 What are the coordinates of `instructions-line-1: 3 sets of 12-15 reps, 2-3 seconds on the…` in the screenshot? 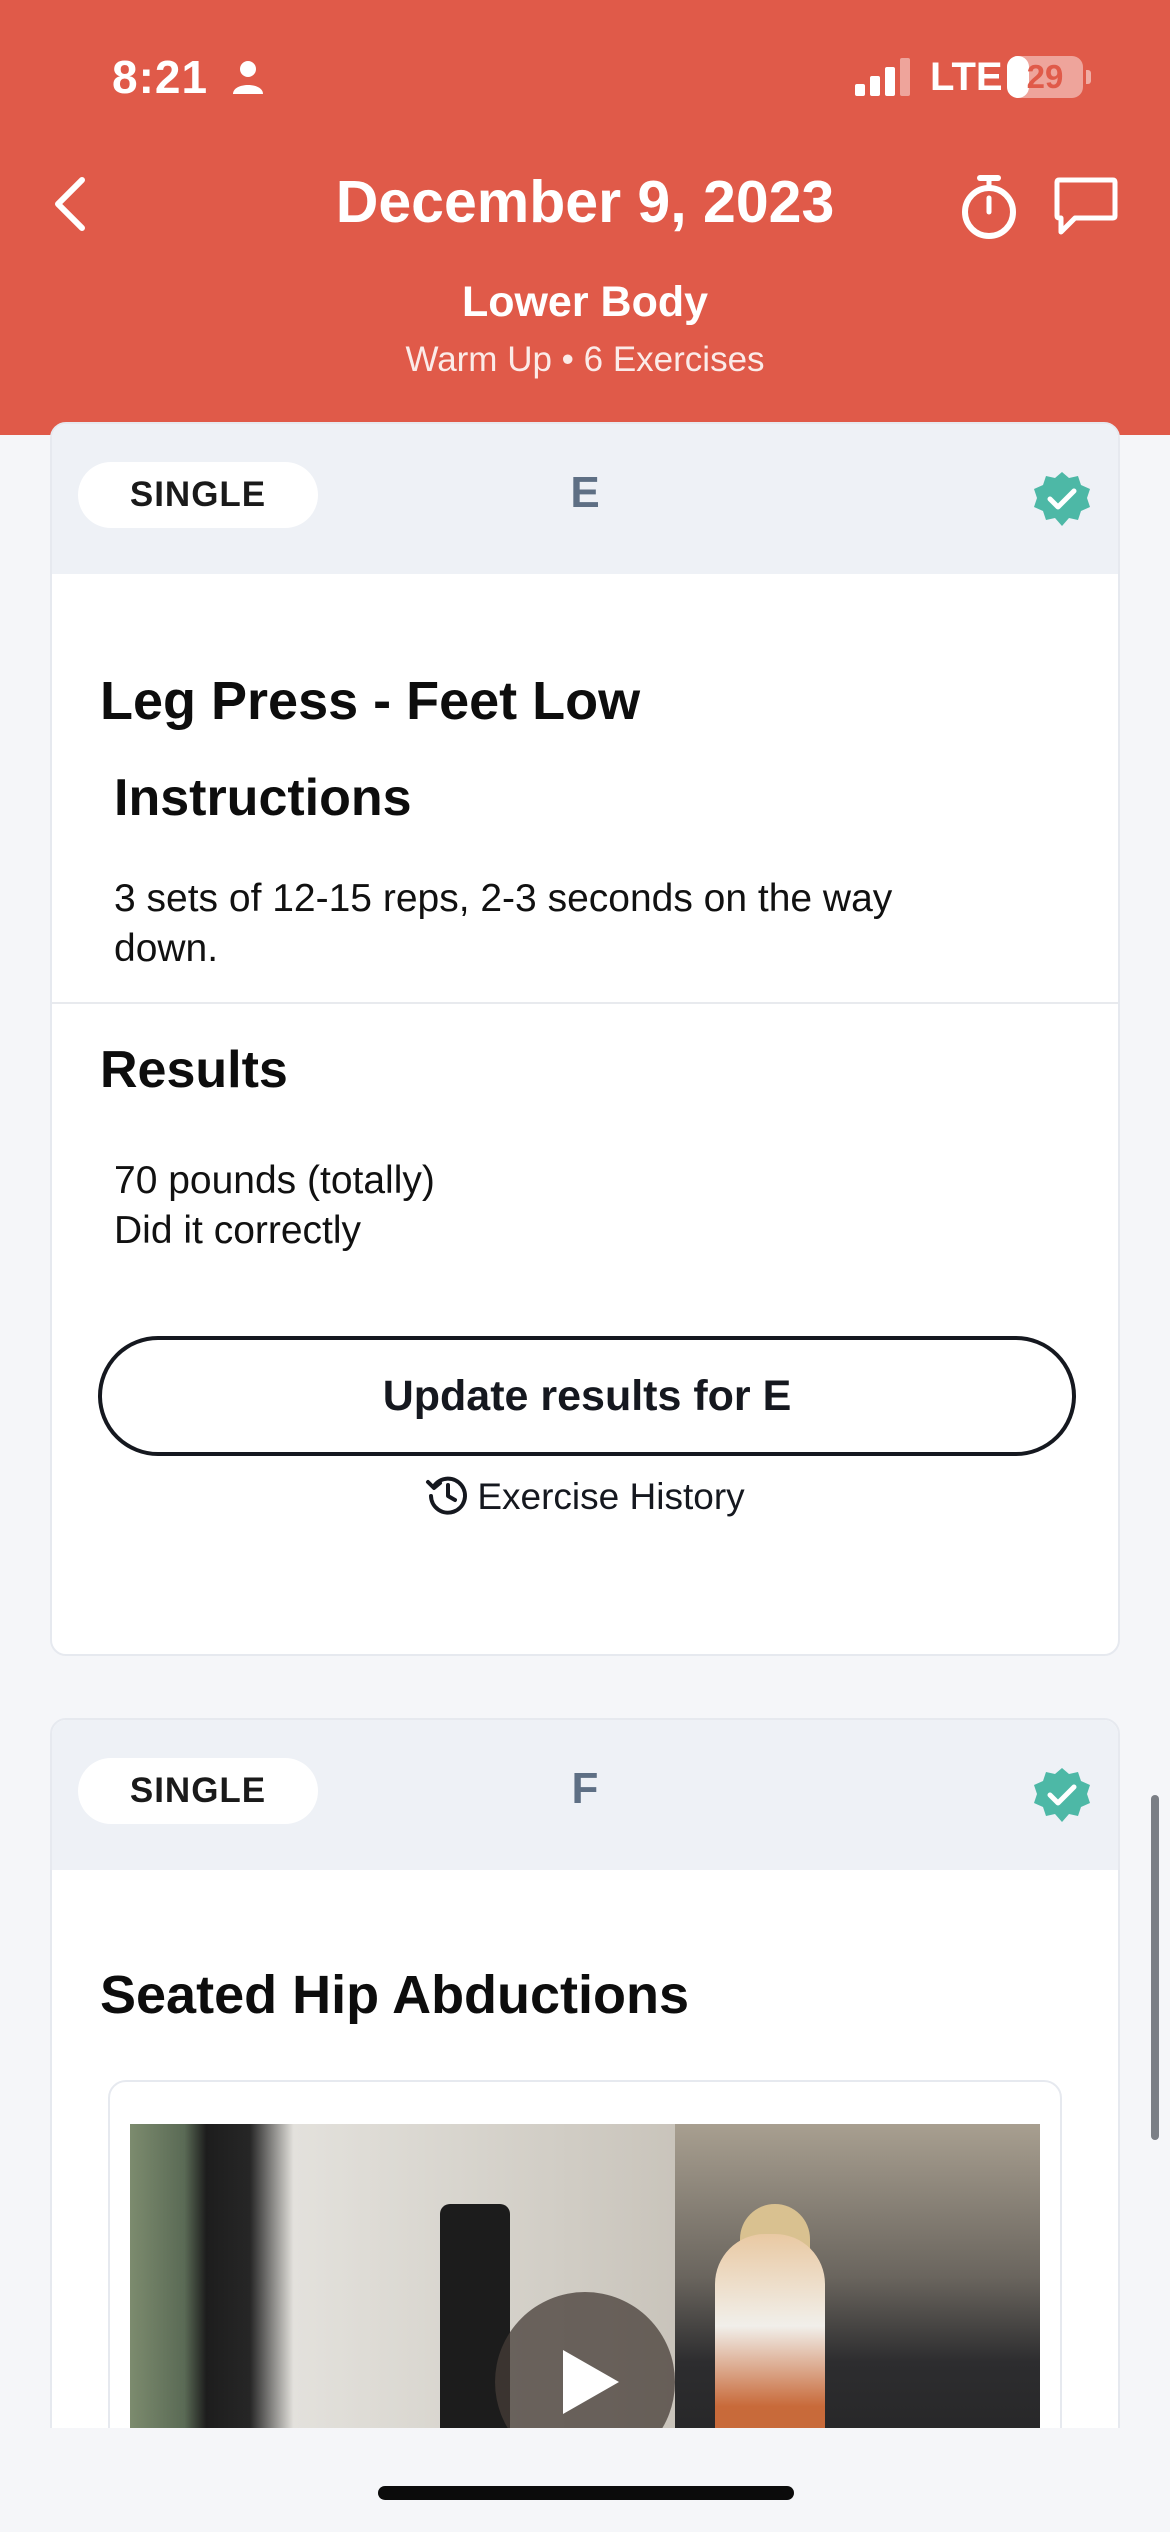 It's located at (503, 898).